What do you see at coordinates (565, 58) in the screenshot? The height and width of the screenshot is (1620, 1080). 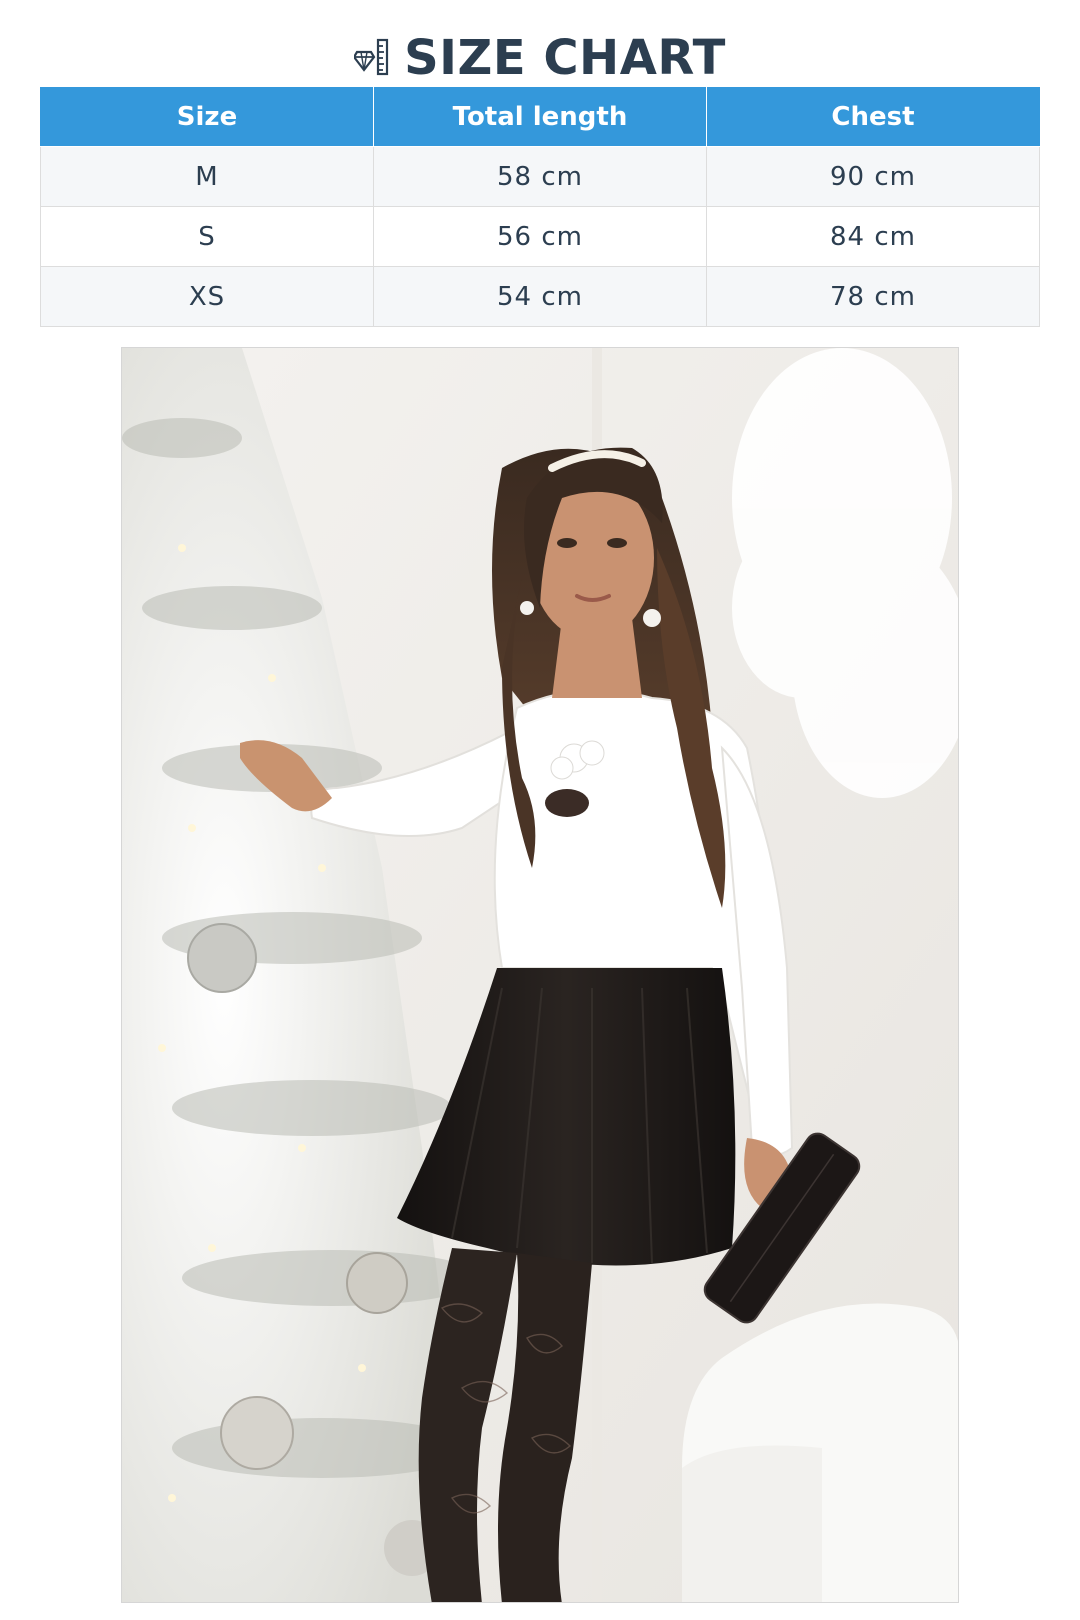 I see `page-title: SIZE CHART` at bounding box center [565, 58].